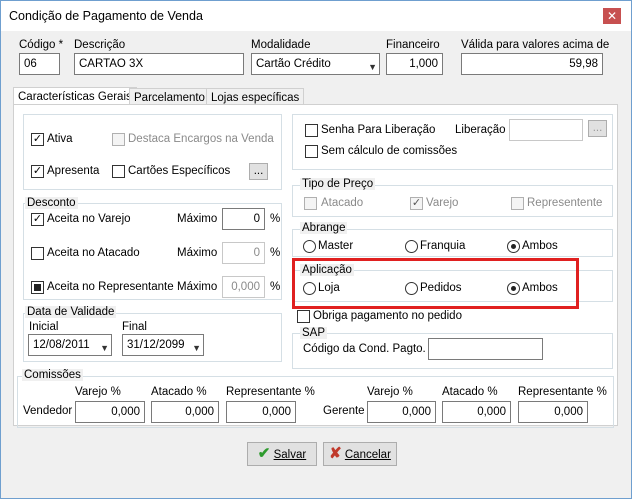 The height and width of the screenshot is (499, 632). I want to click on abrange-master-label: Master, so click(336, 246).